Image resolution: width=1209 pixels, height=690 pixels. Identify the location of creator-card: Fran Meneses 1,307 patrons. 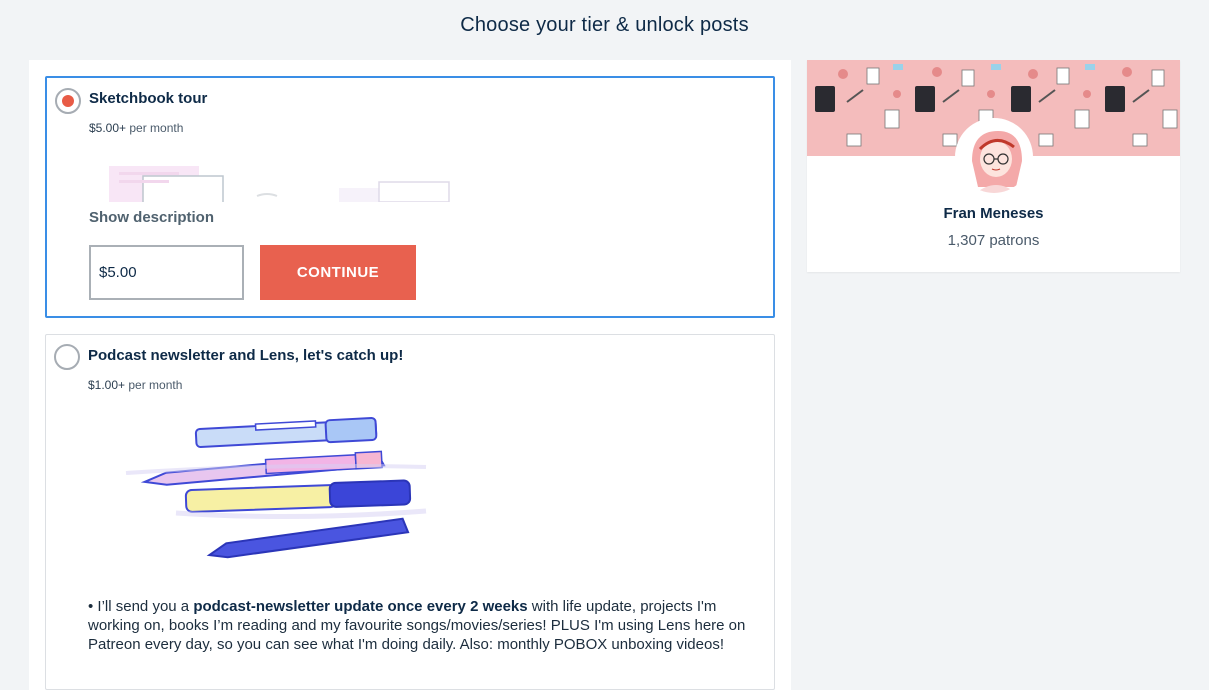
(993, 166).